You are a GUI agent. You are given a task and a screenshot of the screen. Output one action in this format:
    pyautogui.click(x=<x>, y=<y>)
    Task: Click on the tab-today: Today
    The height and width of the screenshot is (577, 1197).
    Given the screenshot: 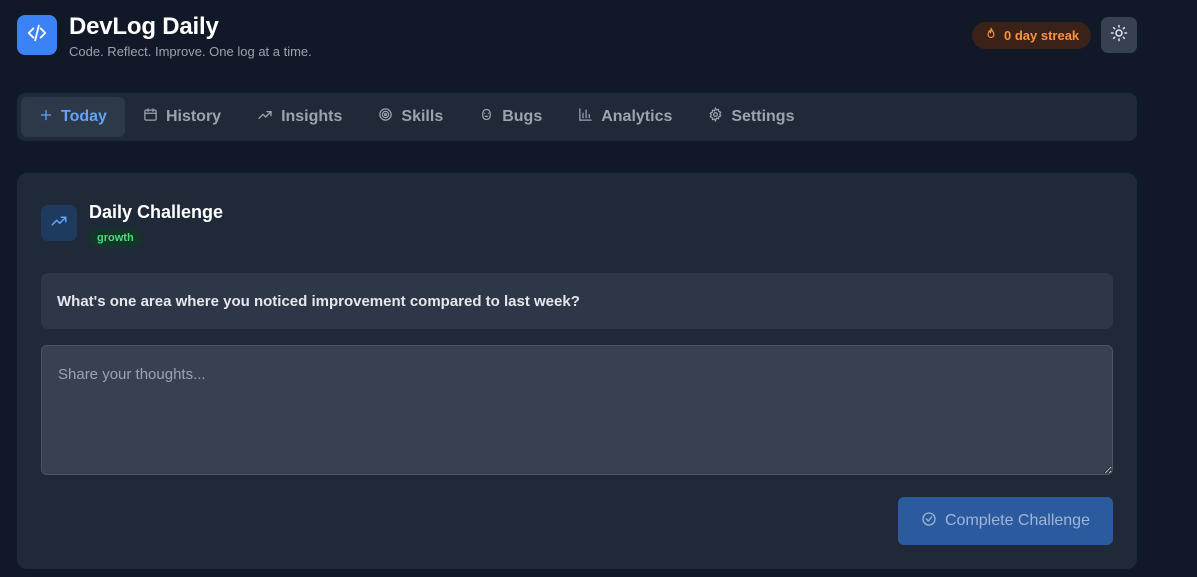 What is the action you would take?
    pyautogui.click(x=73, y=117)
    